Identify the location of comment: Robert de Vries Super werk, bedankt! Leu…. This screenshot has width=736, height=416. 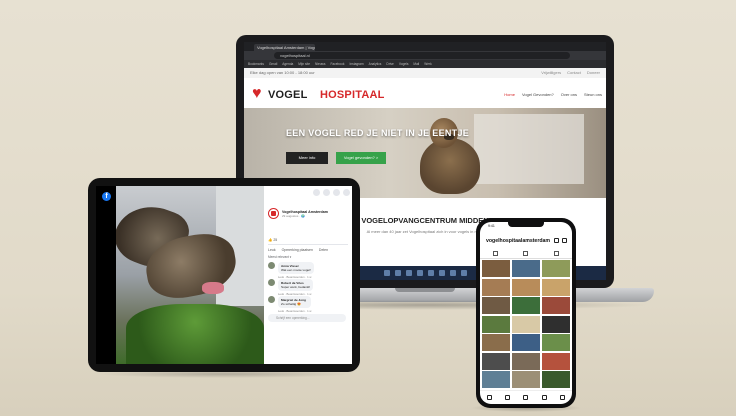
(308, 287).